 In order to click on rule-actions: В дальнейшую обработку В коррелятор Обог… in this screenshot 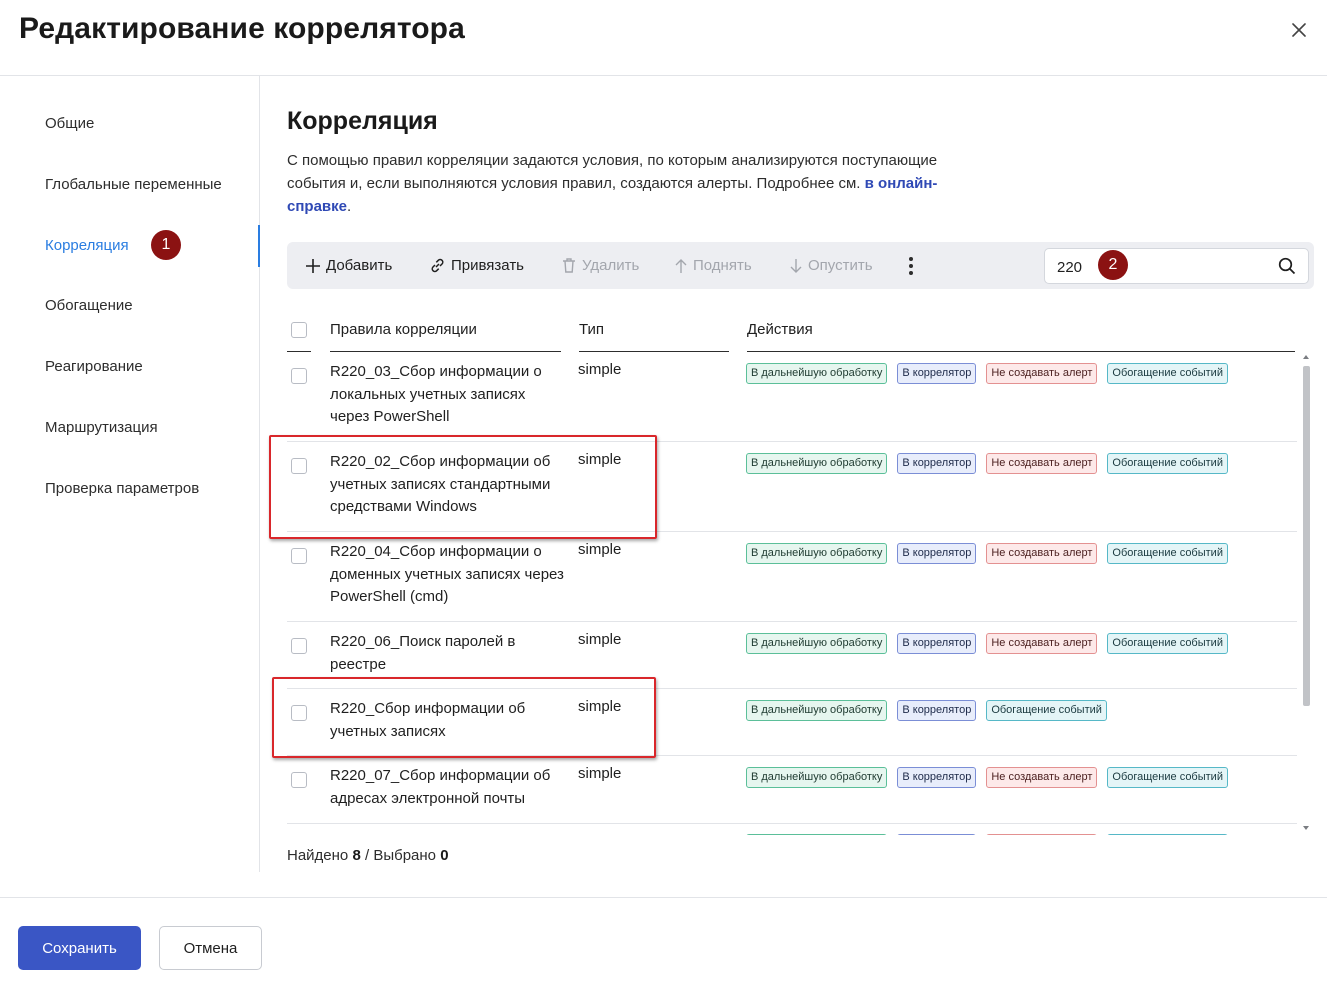, I will do `click(926, 710)`.